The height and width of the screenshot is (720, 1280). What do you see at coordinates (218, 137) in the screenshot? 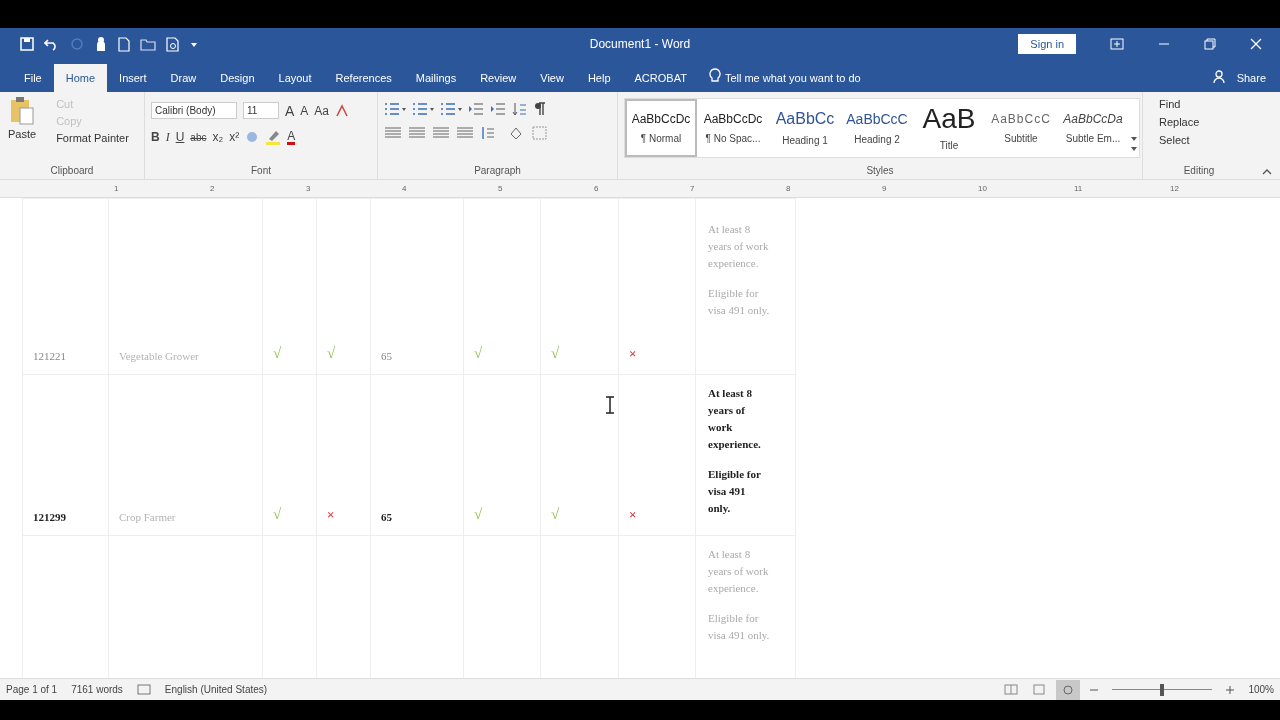
I see `format-button: x₂` at bounding box center [218, 137].